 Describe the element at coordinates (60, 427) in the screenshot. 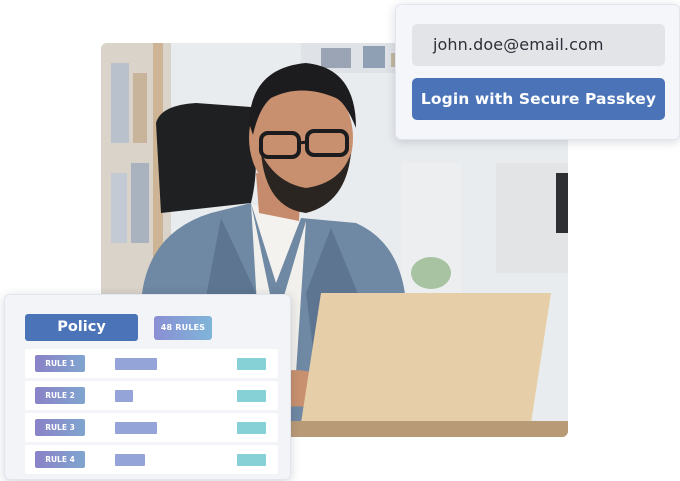

I see `rule-label: RULE 3` at that location.